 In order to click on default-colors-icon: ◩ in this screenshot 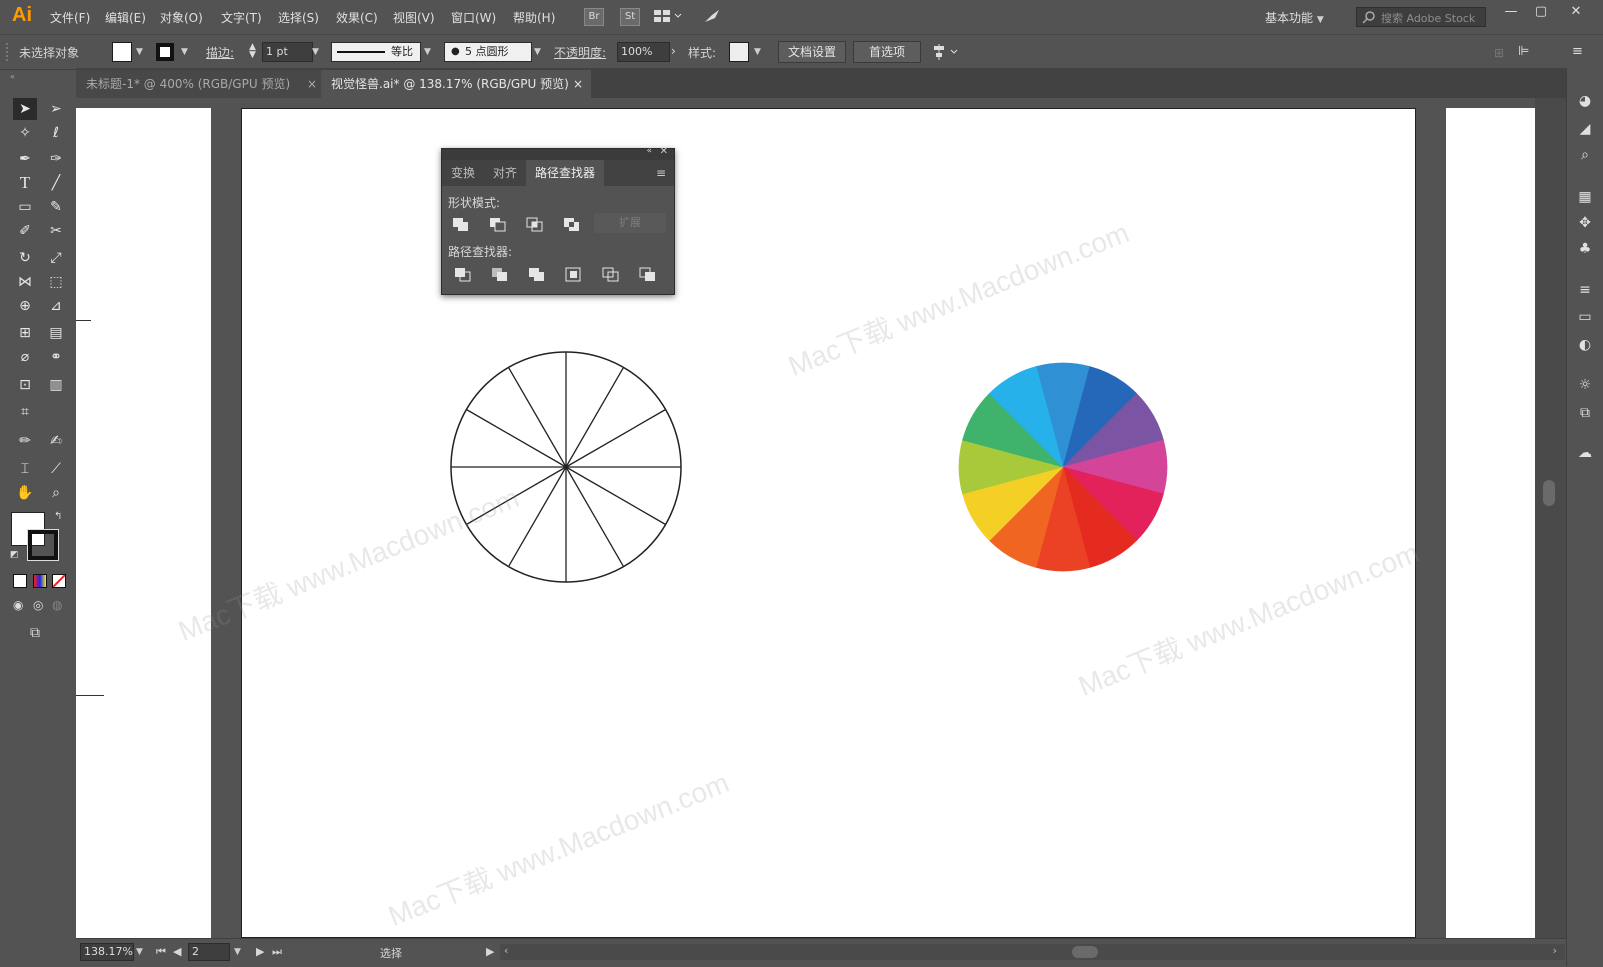, I will do `click(14, 555)`.